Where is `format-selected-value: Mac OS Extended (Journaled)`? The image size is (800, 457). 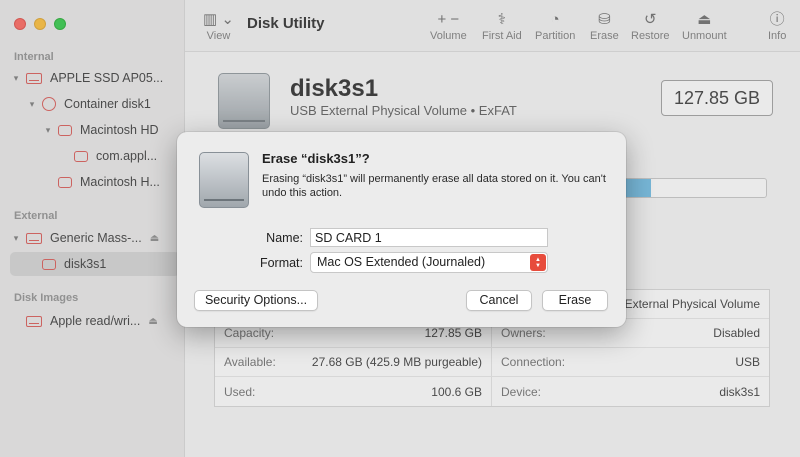 format-selected-value: Mac OS Extended (Journaled) is located at coordinates (401, 262).